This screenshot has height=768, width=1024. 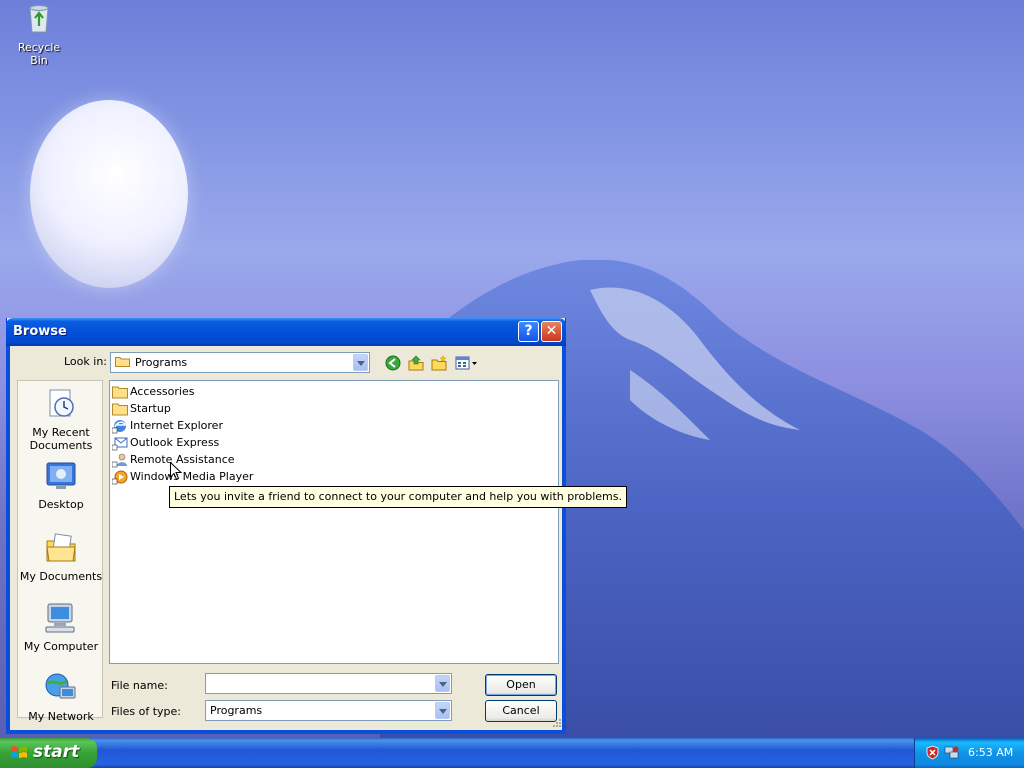 What do you see at coordinates (40, 331) in the screenshot?
I see `dialog-title: Browse` at bounding box center [40, 331].